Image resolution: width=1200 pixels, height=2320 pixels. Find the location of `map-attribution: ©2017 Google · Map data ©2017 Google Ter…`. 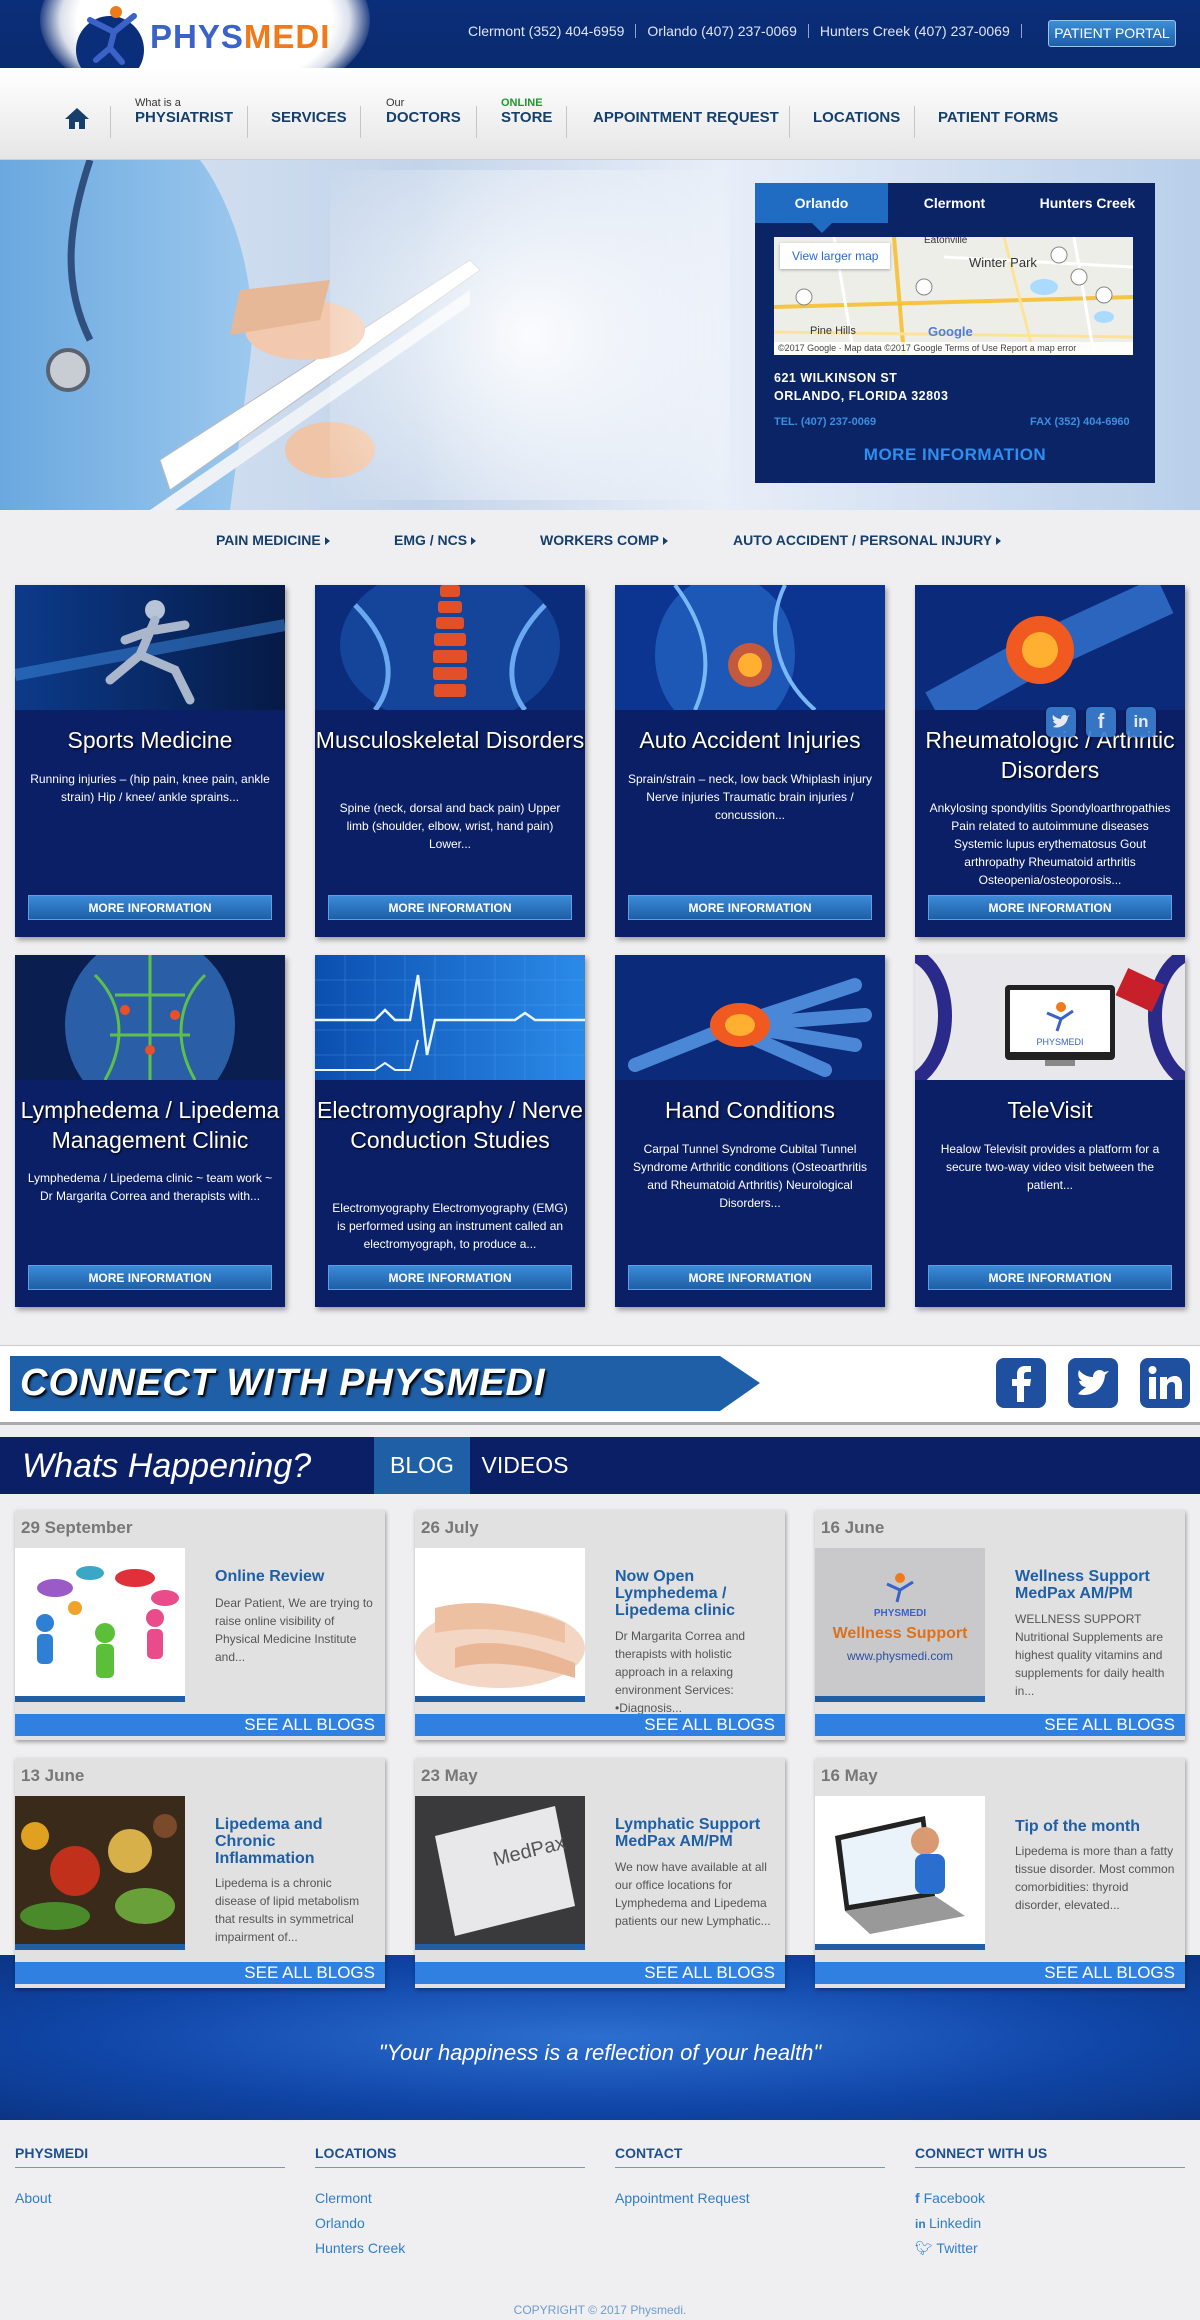

map-attribution: ©2017 Google · Map data ©2017 Google Ter… is located at coordinates (953, 348).